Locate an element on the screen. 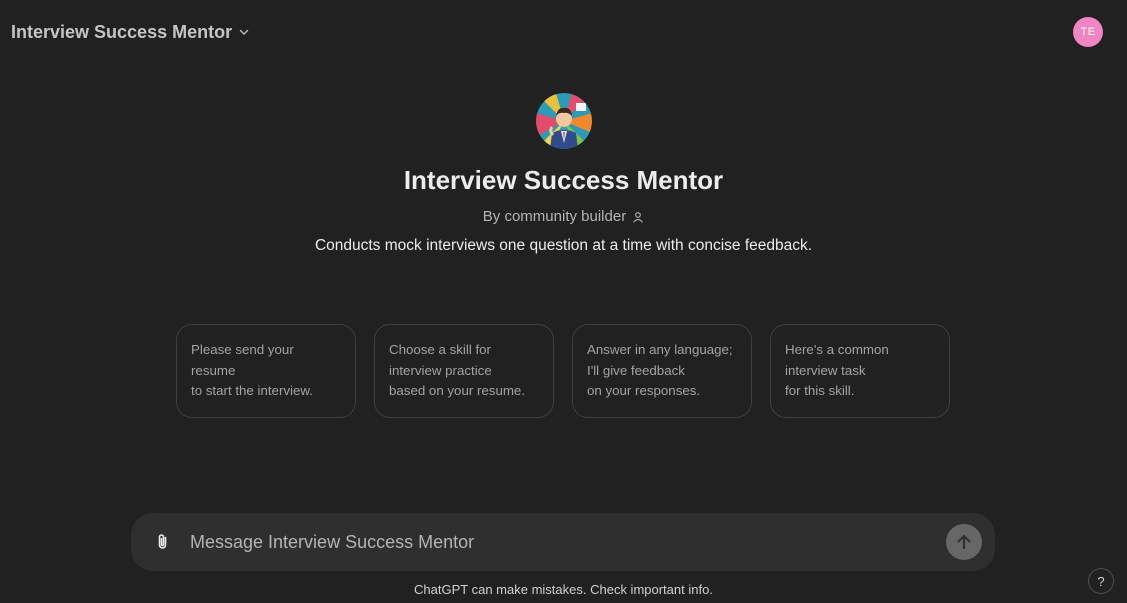  attach-file-button is located at coordinates (163, 542).